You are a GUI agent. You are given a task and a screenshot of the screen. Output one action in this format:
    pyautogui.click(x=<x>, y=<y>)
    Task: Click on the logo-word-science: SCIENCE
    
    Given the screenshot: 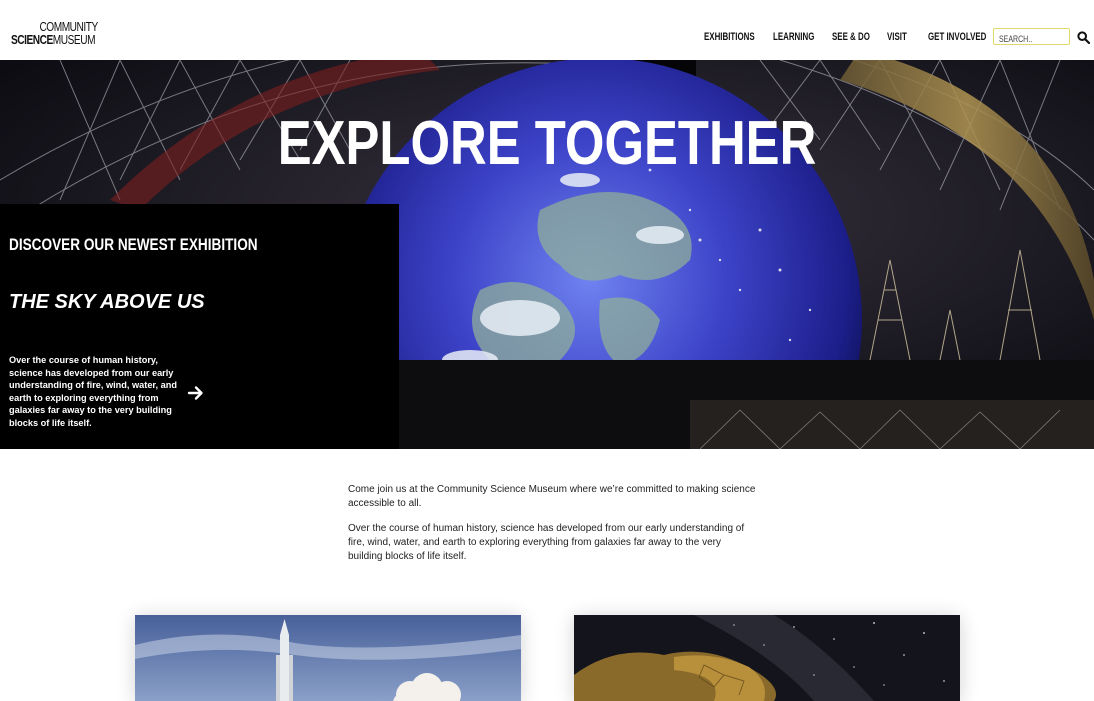 What is the action you would take?
    pyautogui.click(x=32, y=39)
    